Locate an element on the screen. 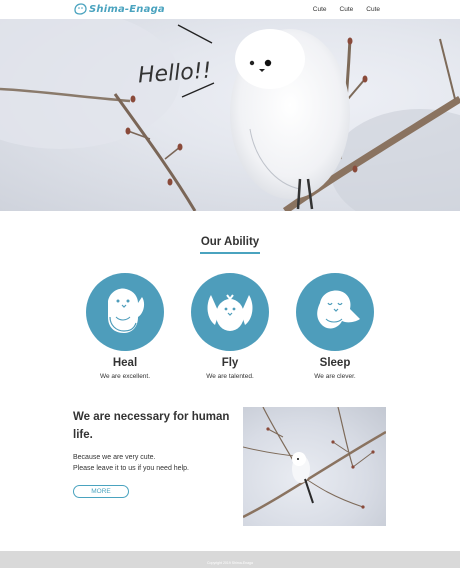 The height and width of the screenshot is (568, 460). logo: Shima-Enaga is located at coordinates (119, 9).